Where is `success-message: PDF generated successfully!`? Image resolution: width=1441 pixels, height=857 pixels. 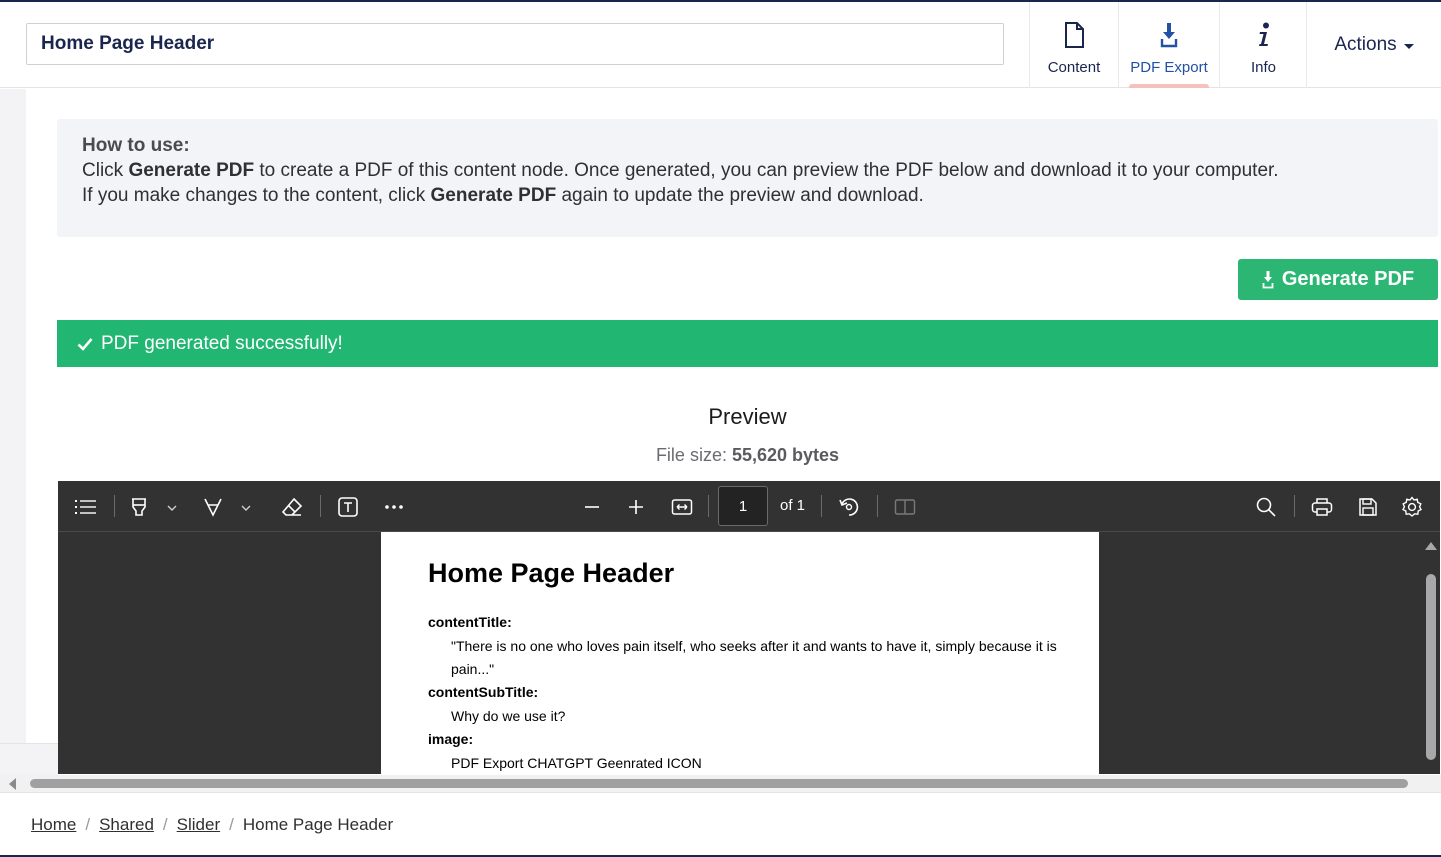
success-message: PDF generated successfully! is located at coordinates (222, 343).